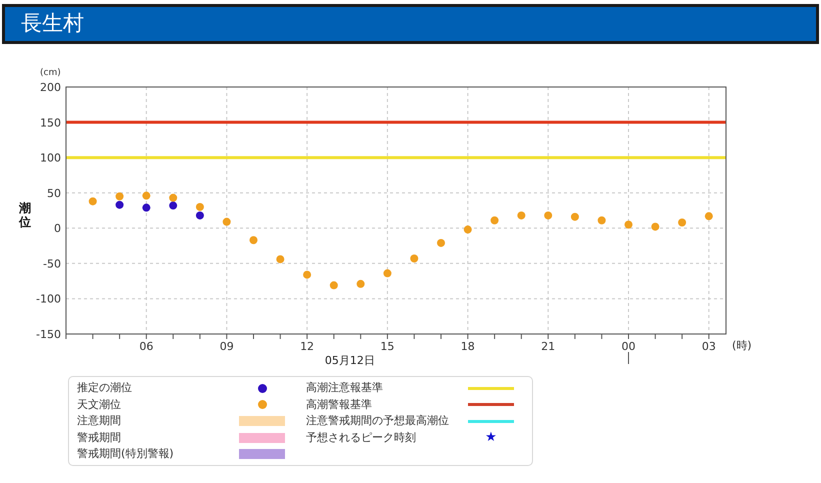 This screenshot has width=821, height=483. I want to click on legend-label: 予想されるピーク時刻, so click(361, 438).